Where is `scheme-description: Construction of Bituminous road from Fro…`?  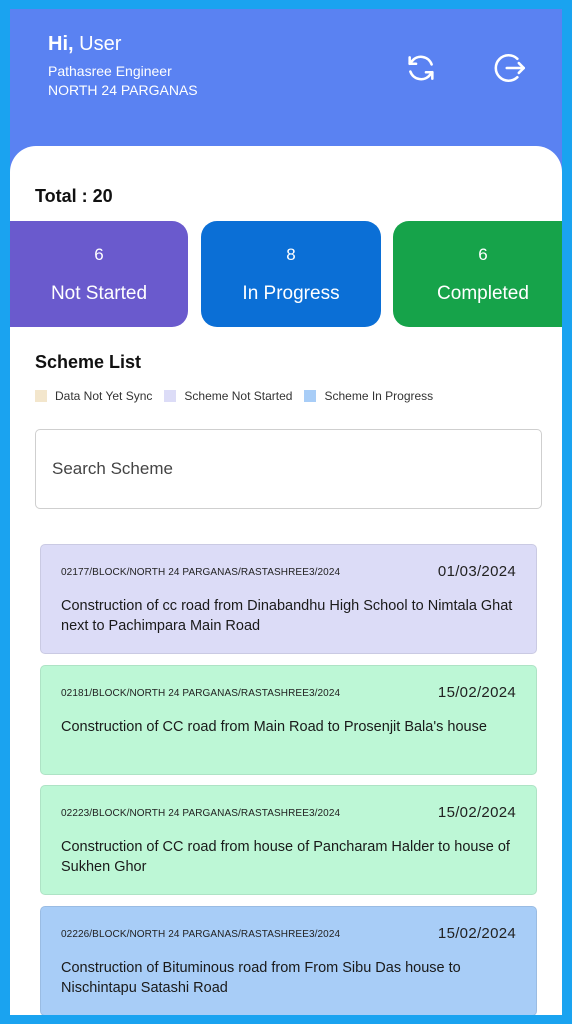 scheme-description: Construction of Bituminous road from Fro… is located at coordinates (261, 978).